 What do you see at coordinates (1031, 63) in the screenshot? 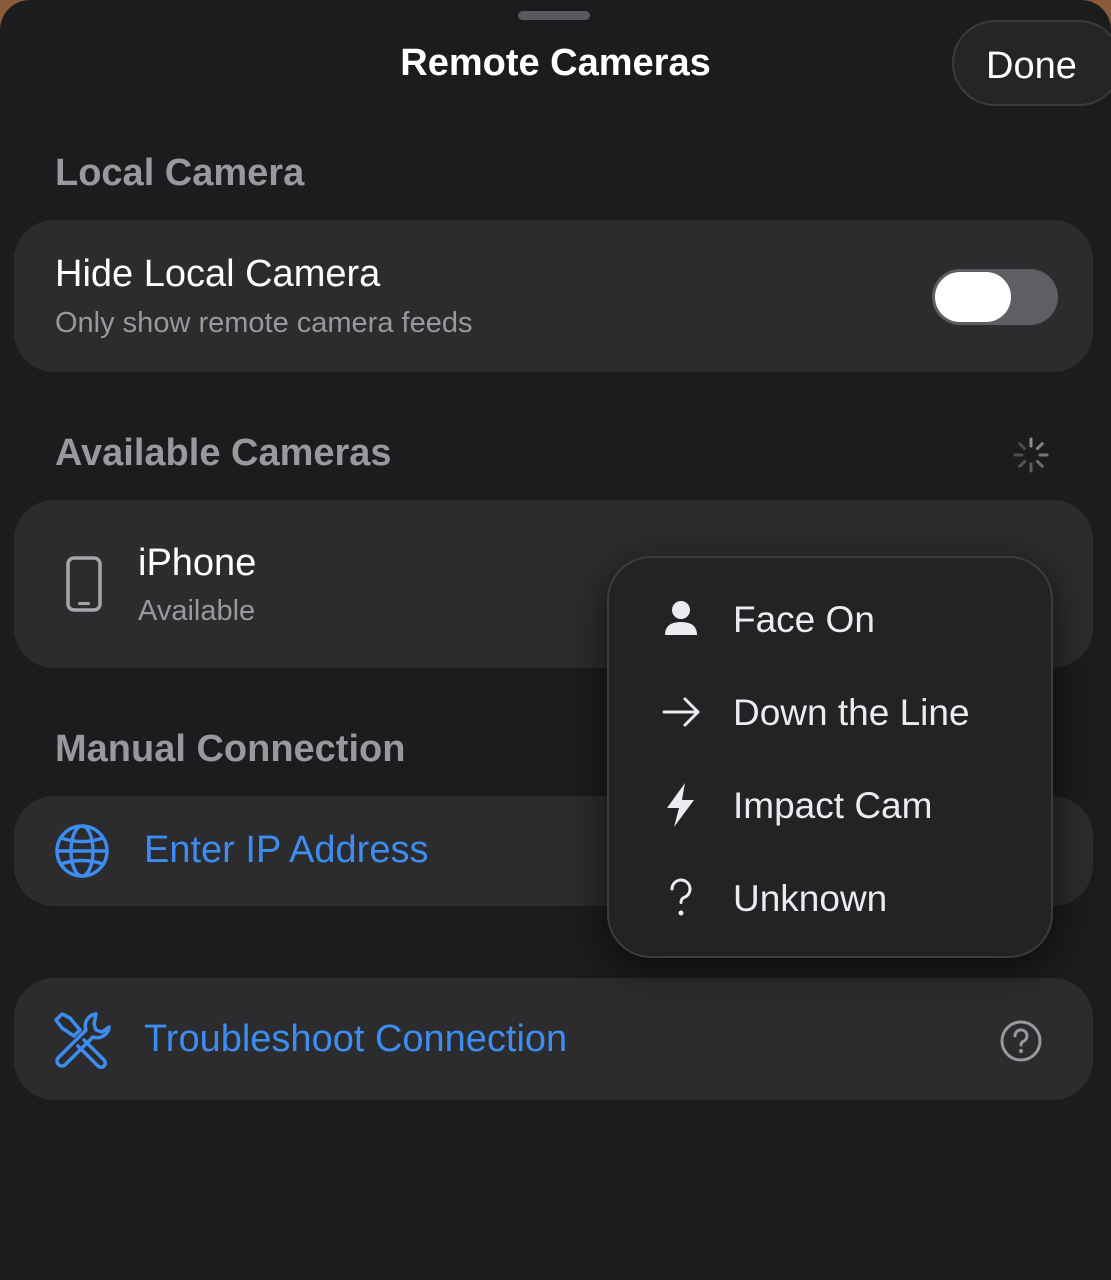
I see `done-button: Done` at bounding box center [1031, 63].